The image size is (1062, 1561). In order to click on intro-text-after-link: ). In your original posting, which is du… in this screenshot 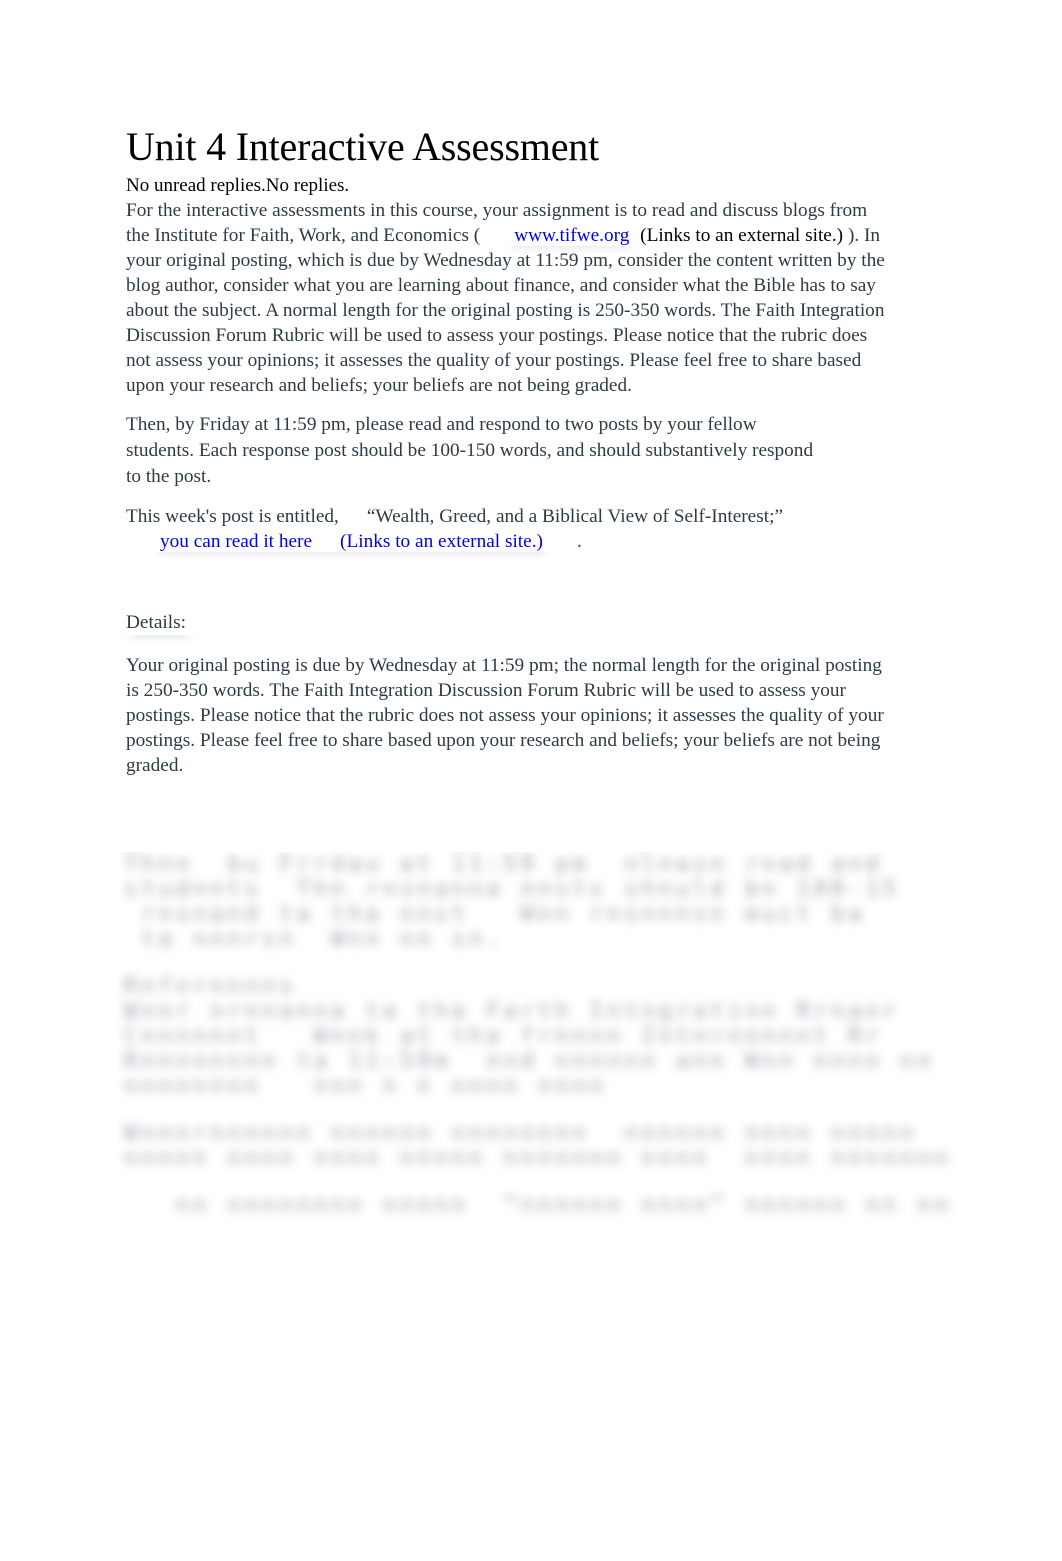, I will do `click(505, 310)`.